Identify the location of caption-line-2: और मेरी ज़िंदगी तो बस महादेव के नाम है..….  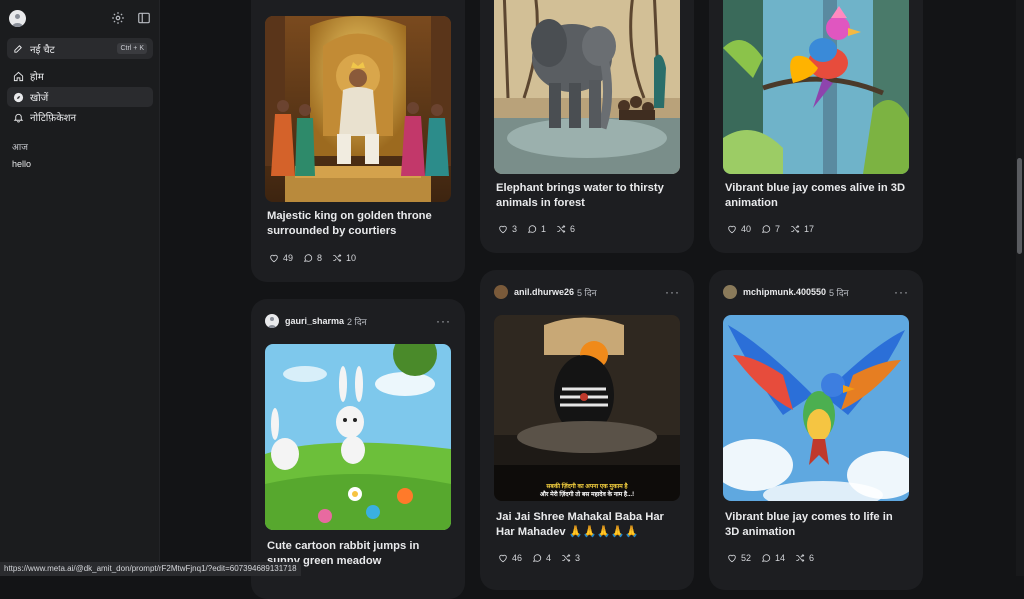
(587, 495).